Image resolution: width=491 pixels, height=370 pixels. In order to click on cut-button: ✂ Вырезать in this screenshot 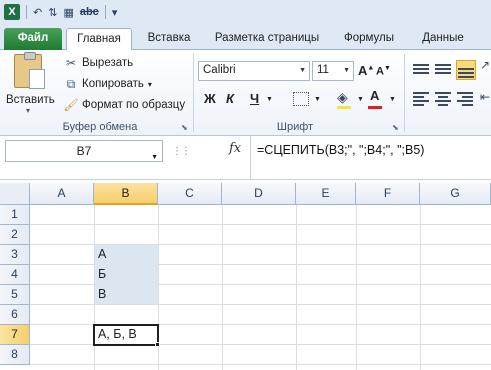, I will do `click(98, 63)`.